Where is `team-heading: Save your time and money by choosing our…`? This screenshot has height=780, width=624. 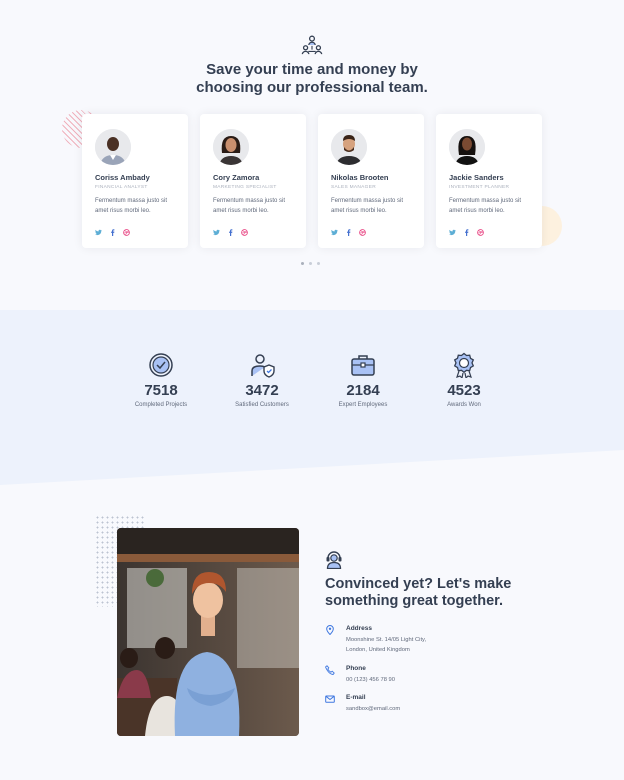
team-heading: Save your time and money by choosing our… is located at coordinates (312, 79).